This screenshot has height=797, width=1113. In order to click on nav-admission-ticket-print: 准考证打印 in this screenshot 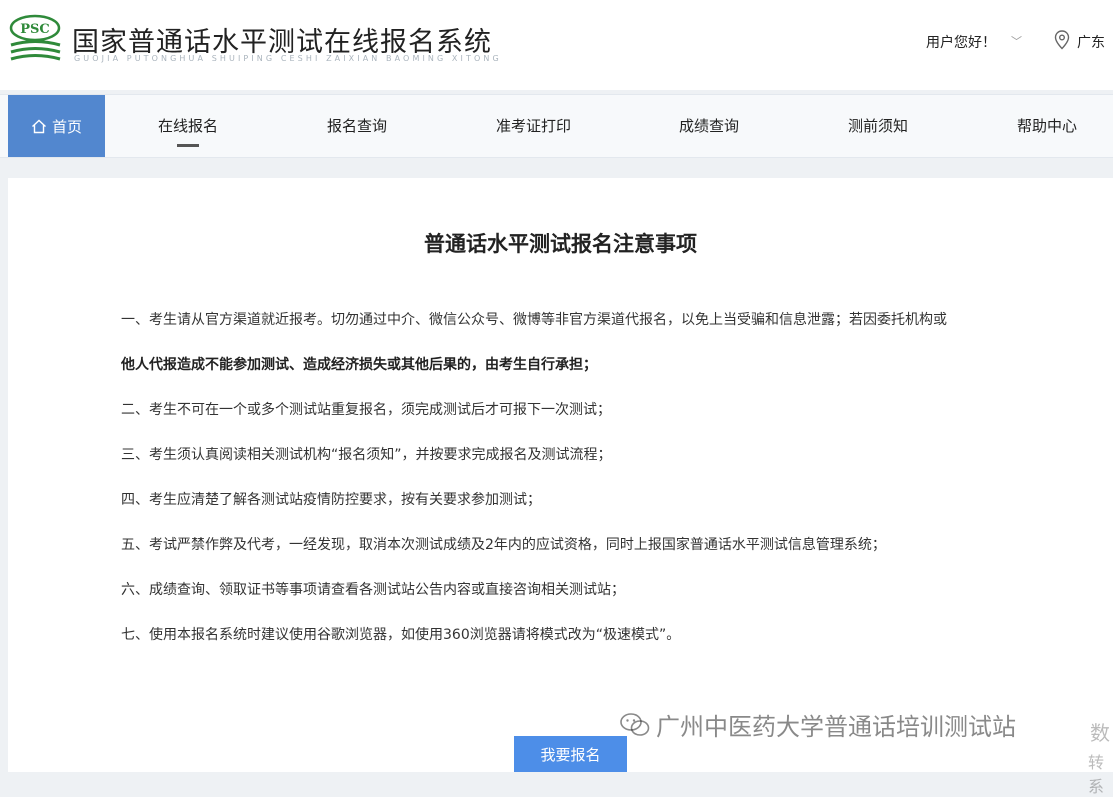, I will do `click(533, 126)`.